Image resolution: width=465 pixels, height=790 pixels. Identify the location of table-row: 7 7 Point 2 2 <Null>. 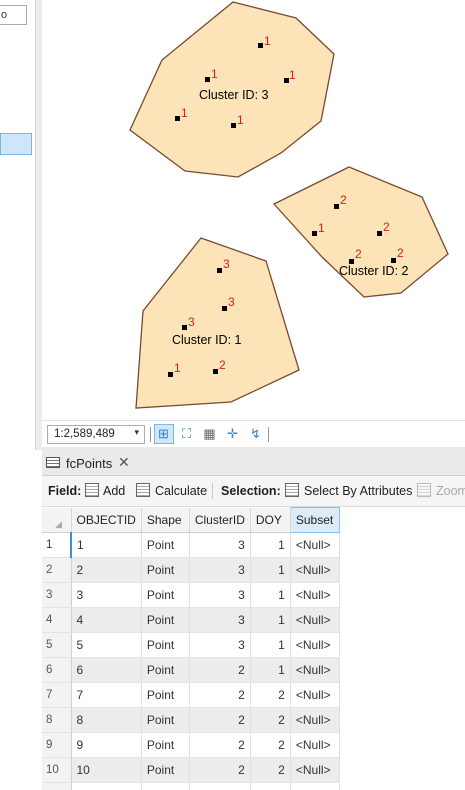
(191, 695).